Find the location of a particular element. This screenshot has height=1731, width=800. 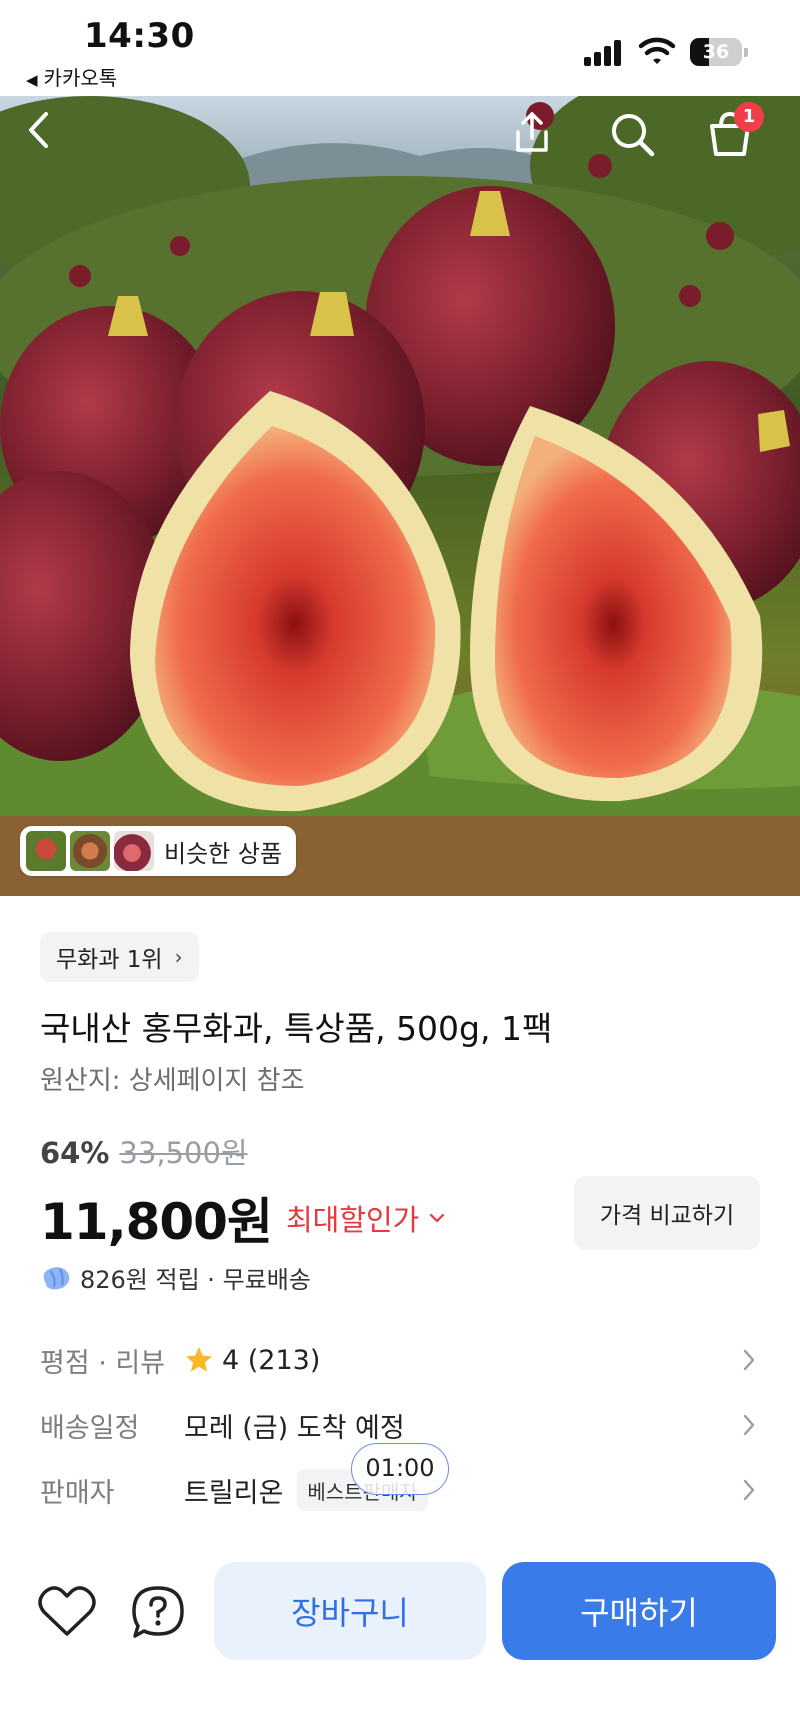

back-button is located at coordinates (52, 138).